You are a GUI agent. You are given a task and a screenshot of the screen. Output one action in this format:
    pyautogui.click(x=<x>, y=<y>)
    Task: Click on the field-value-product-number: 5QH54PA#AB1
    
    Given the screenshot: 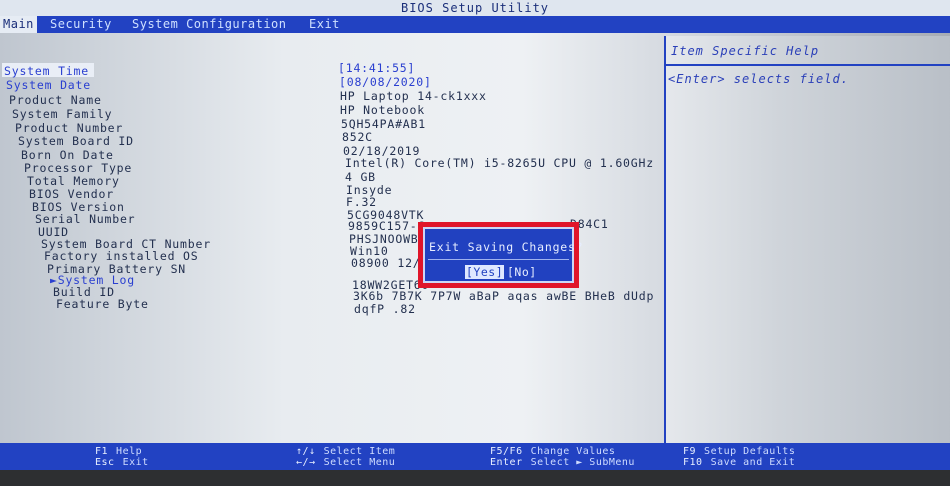 What is the action you would take?
    pyautogui.click(x=383, y=124)
    